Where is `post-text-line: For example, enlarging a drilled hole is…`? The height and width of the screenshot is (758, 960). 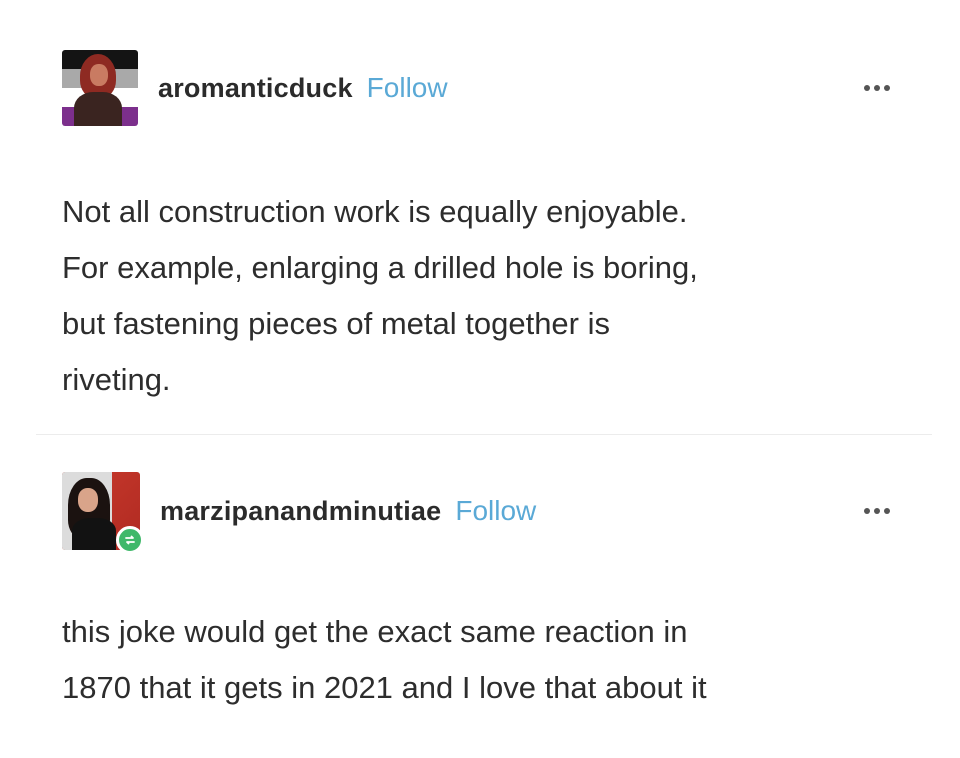
post-text-line: For example, enlarging a drilled hole is… is located at coordinates (380, 267).